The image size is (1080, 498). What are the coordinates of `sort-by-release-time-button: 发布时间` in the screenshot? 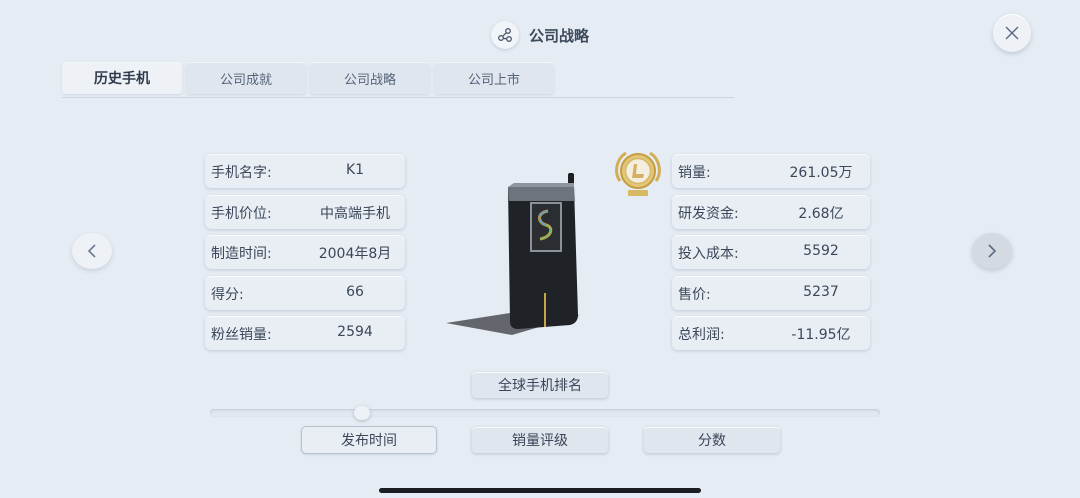 It's located at (369, 440).